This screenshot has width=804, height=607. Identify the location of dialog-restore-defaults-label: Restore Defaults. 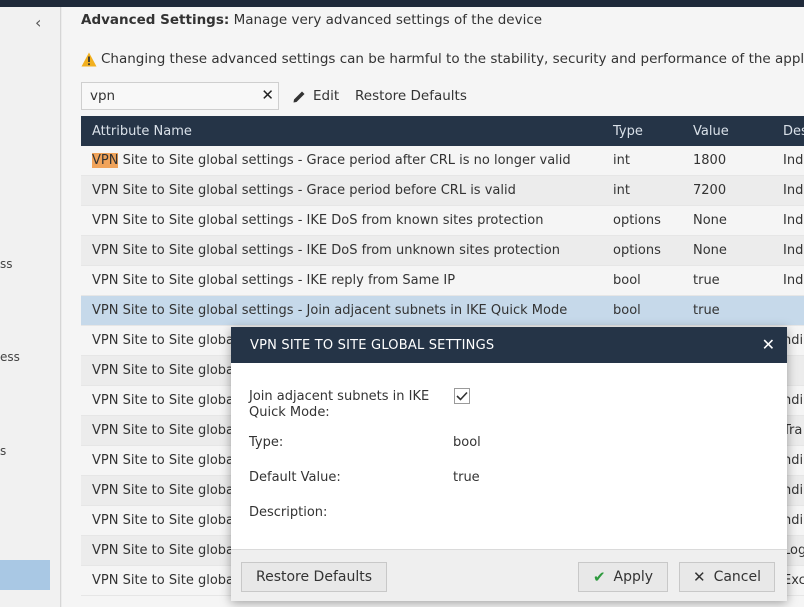
(314, 577).